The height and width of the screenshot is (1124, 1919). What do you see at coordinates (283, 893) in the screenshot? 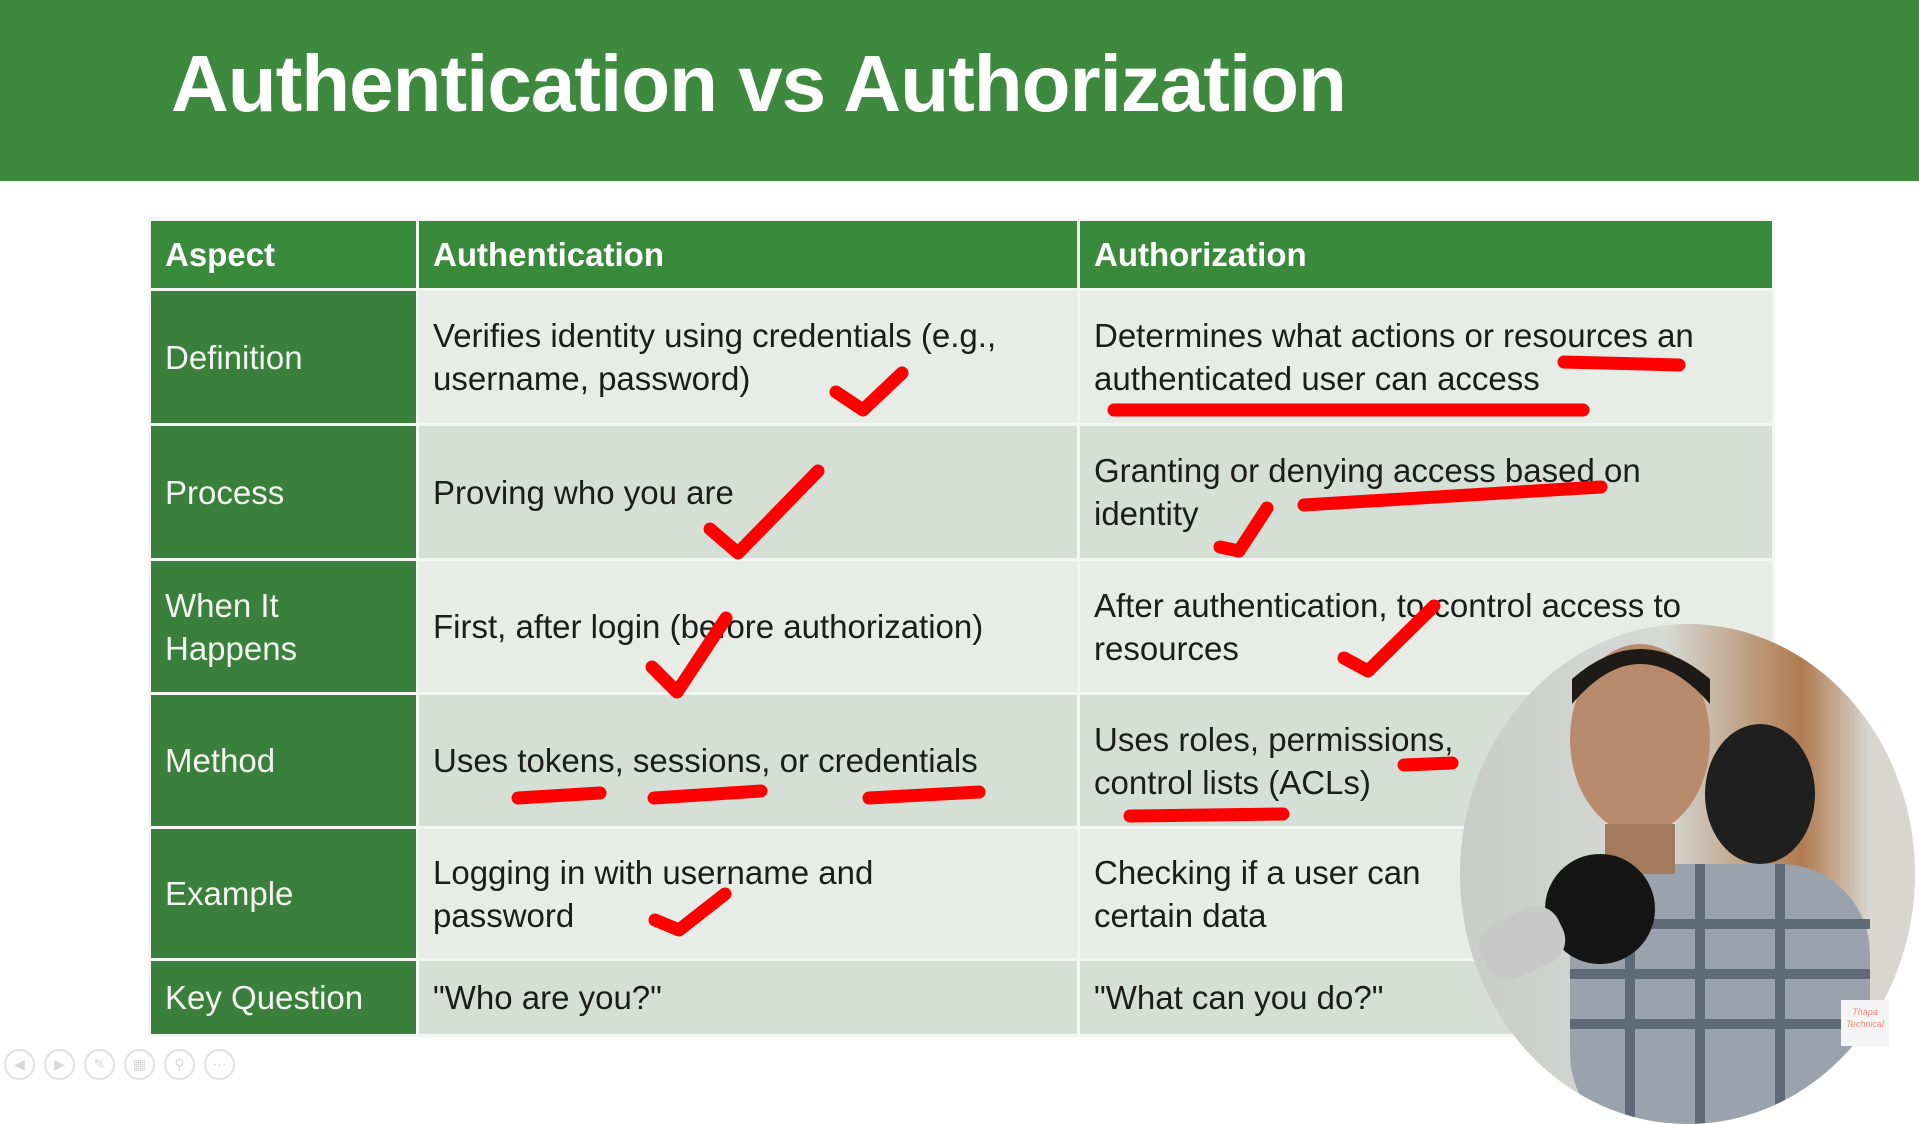
I see `aspect-cell: Example` at bounding box center [283, 893].